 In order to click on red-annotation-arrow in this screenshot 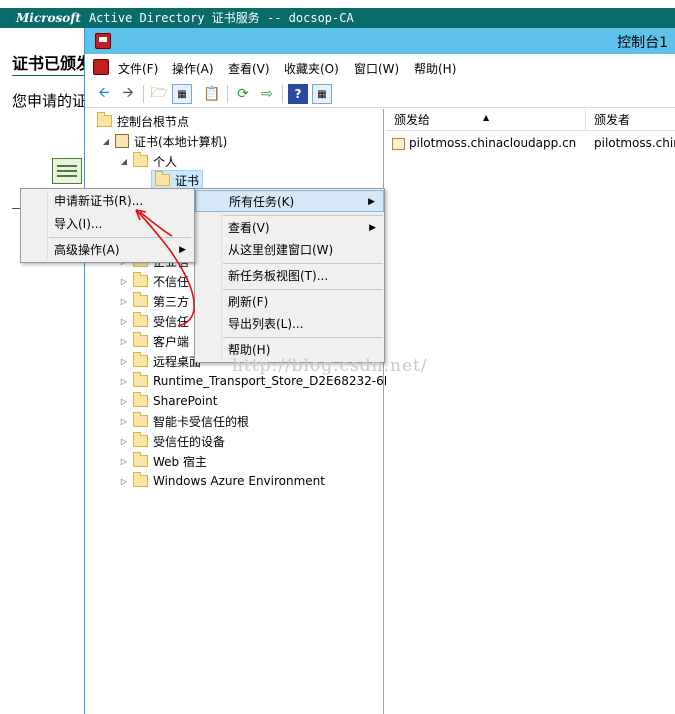, I will do `click(165, 268)`.